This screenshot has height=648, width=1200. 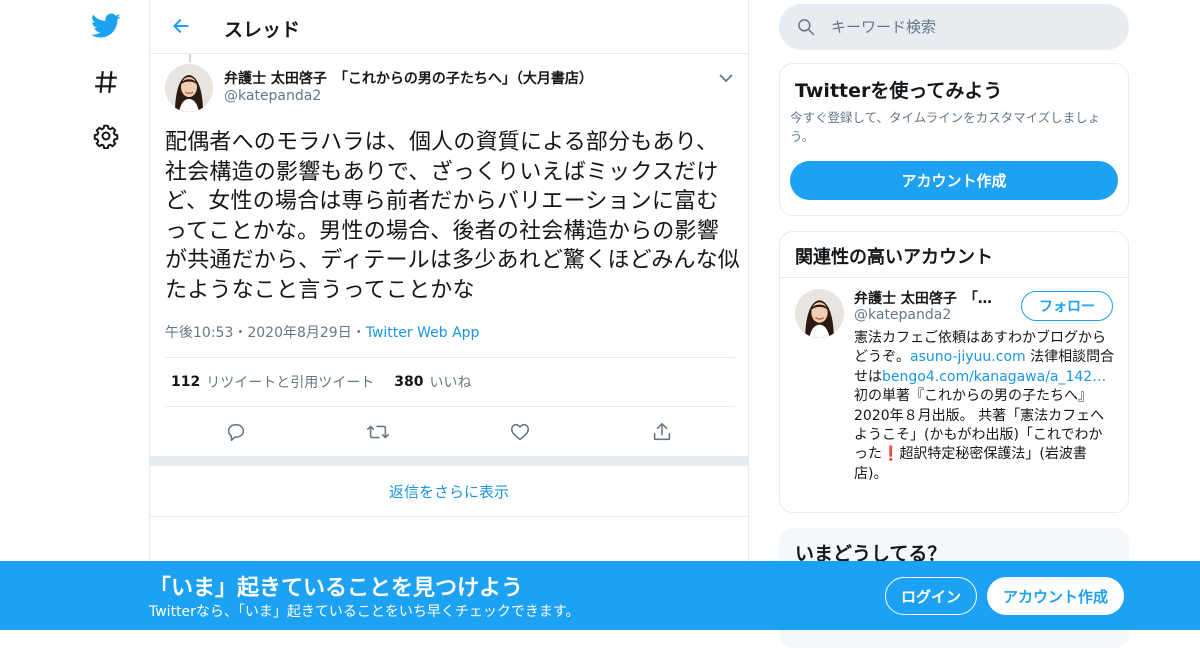 What do you see at coordinates (961, 27) in the screenshot?
I see `search-input` at bounding box center [961, 27].